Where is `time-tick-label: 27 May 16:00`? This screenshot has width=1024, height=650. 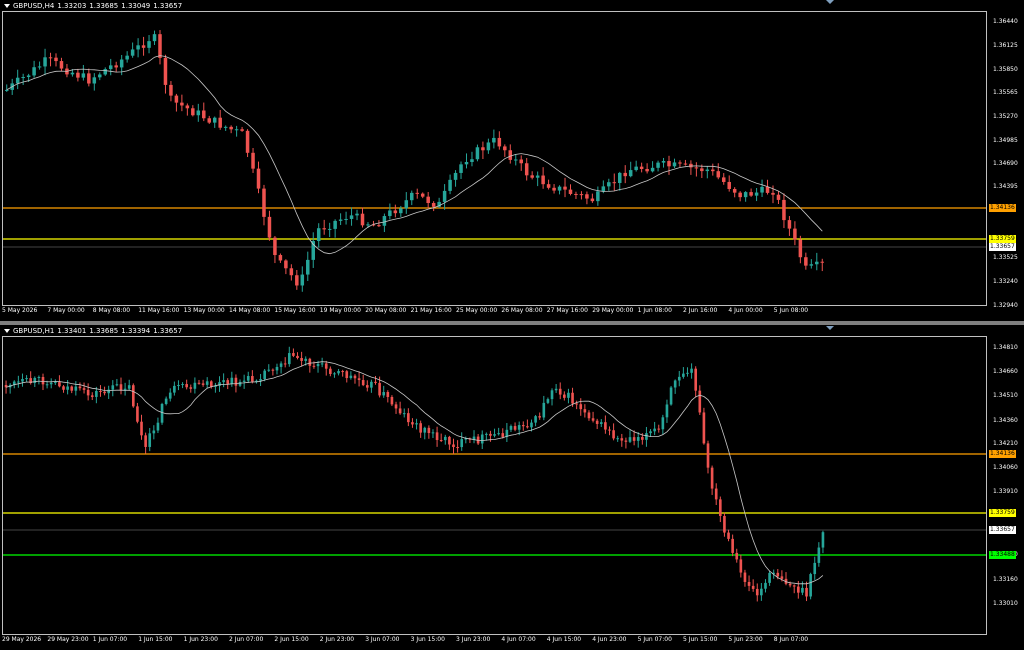
time-tick-label: 27 May 16:00 is located at coordinates (567, 310).